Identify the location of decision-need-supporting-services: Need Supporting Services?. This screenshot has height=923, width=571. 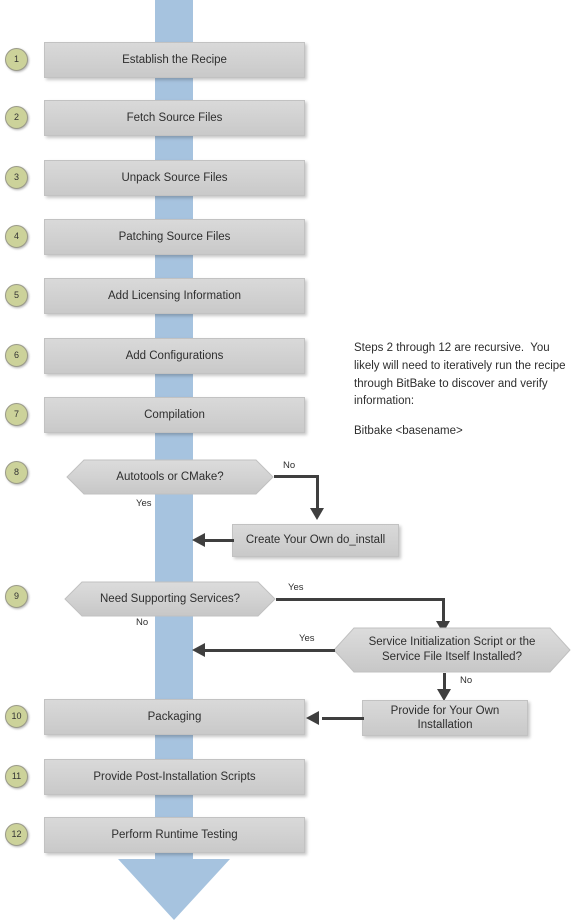
(170, 599).